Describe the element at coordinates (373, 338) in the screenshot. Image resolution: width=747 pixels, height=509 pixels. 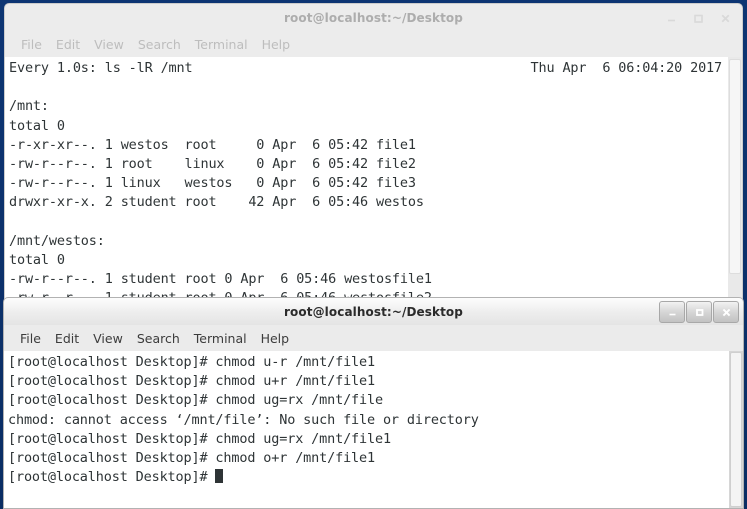
I see `menubar-shell: File Edit View Search Terminal Help` at that location.